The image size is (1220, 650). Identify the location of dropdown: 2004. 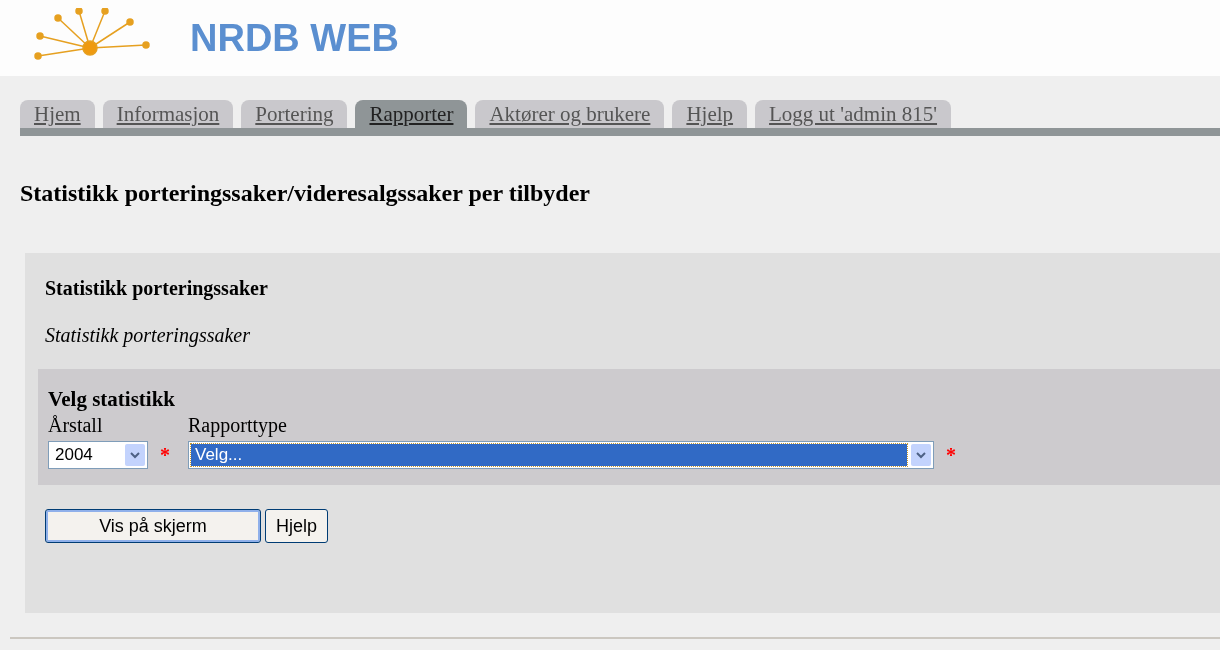
(98, 455).